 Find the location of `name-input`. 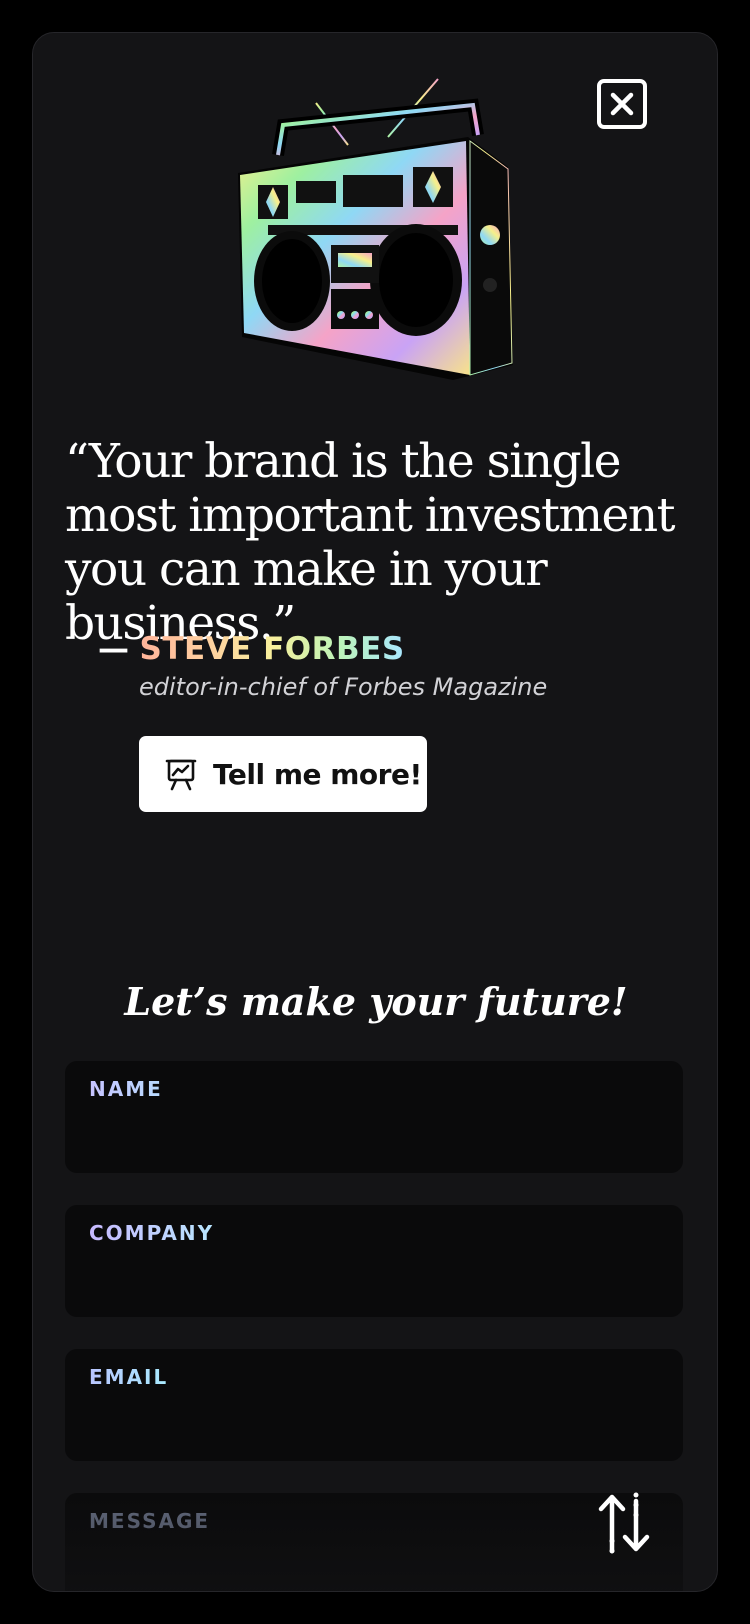

name-input is located at coordinates (374, 1135).